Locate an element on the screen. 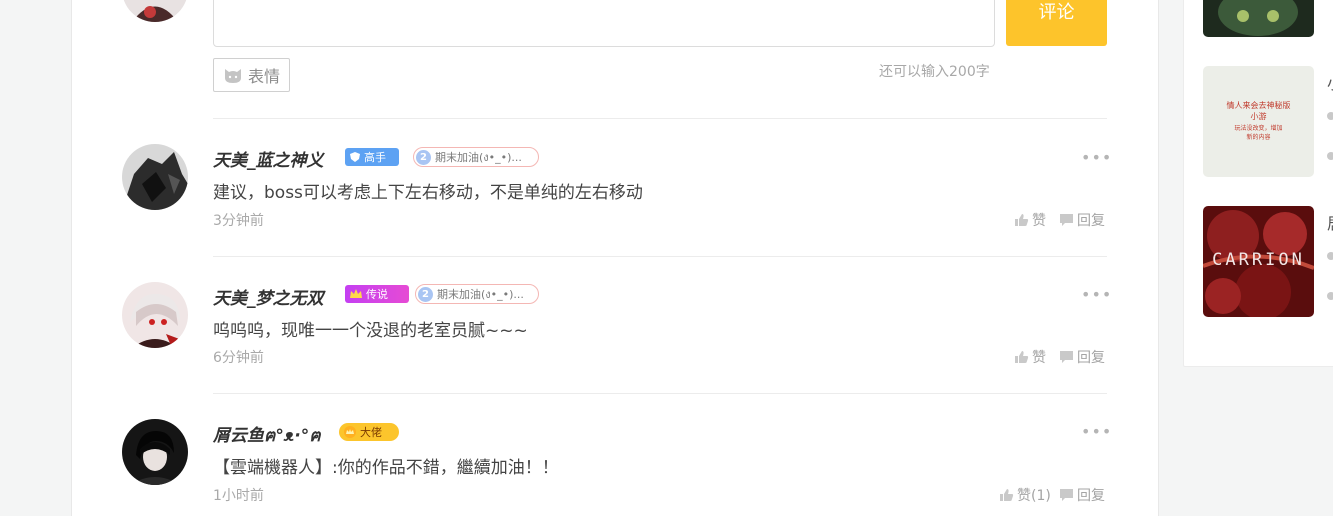  thumbnail-text: 小游 is located at coordinates (1258, 116).